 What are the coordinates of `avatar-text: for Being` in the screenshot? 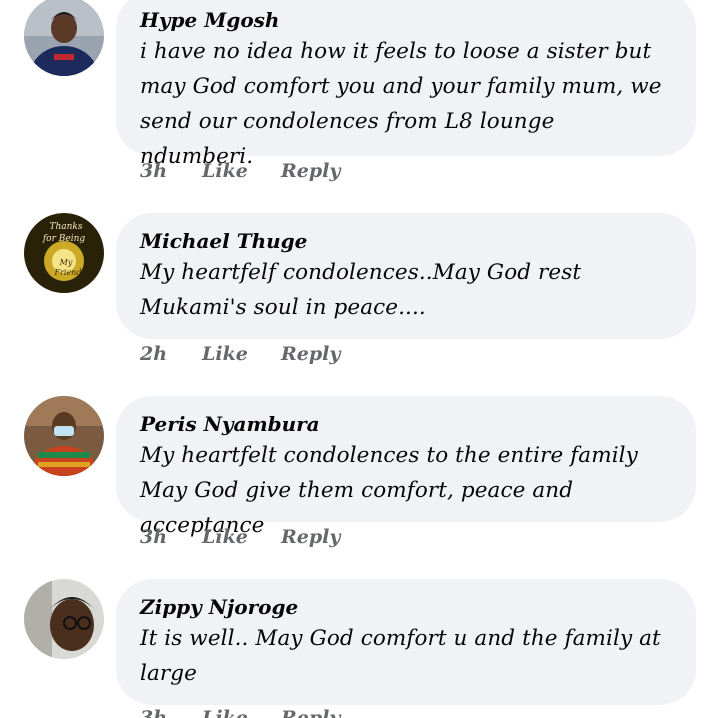 It's located at (64, 239).